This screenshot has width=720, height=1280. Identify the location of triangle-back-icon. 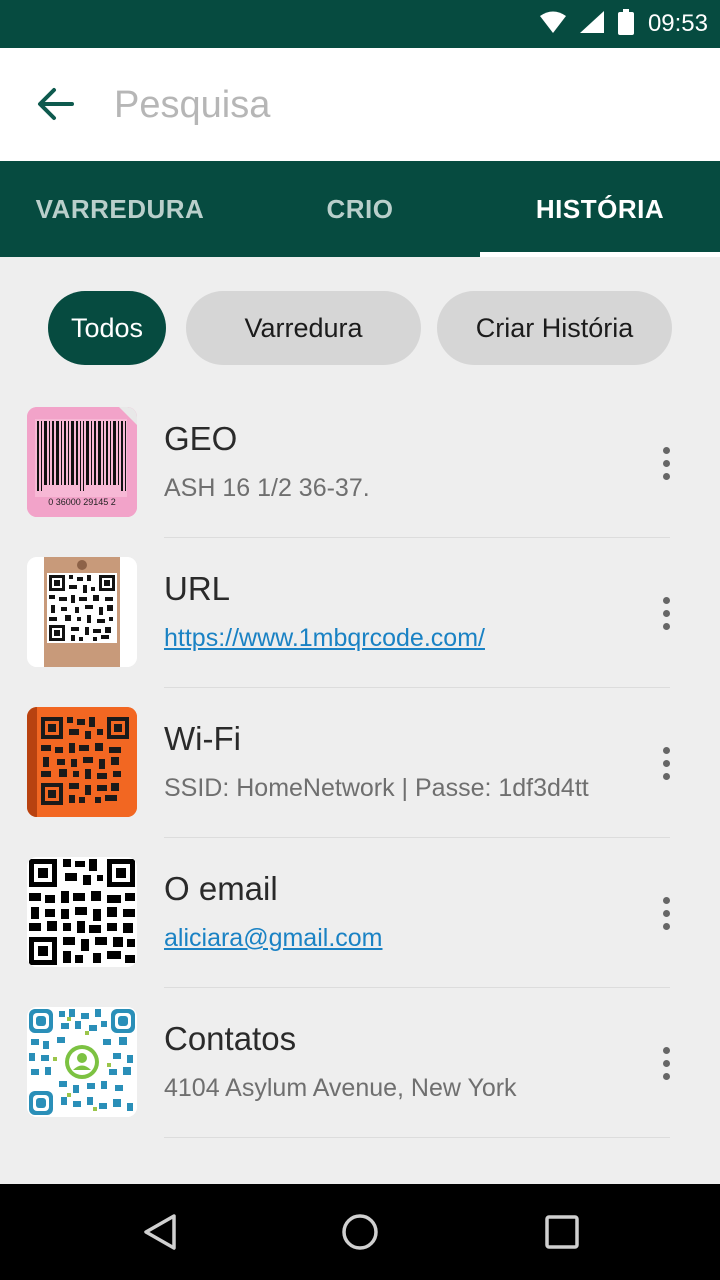
(160, 1232).